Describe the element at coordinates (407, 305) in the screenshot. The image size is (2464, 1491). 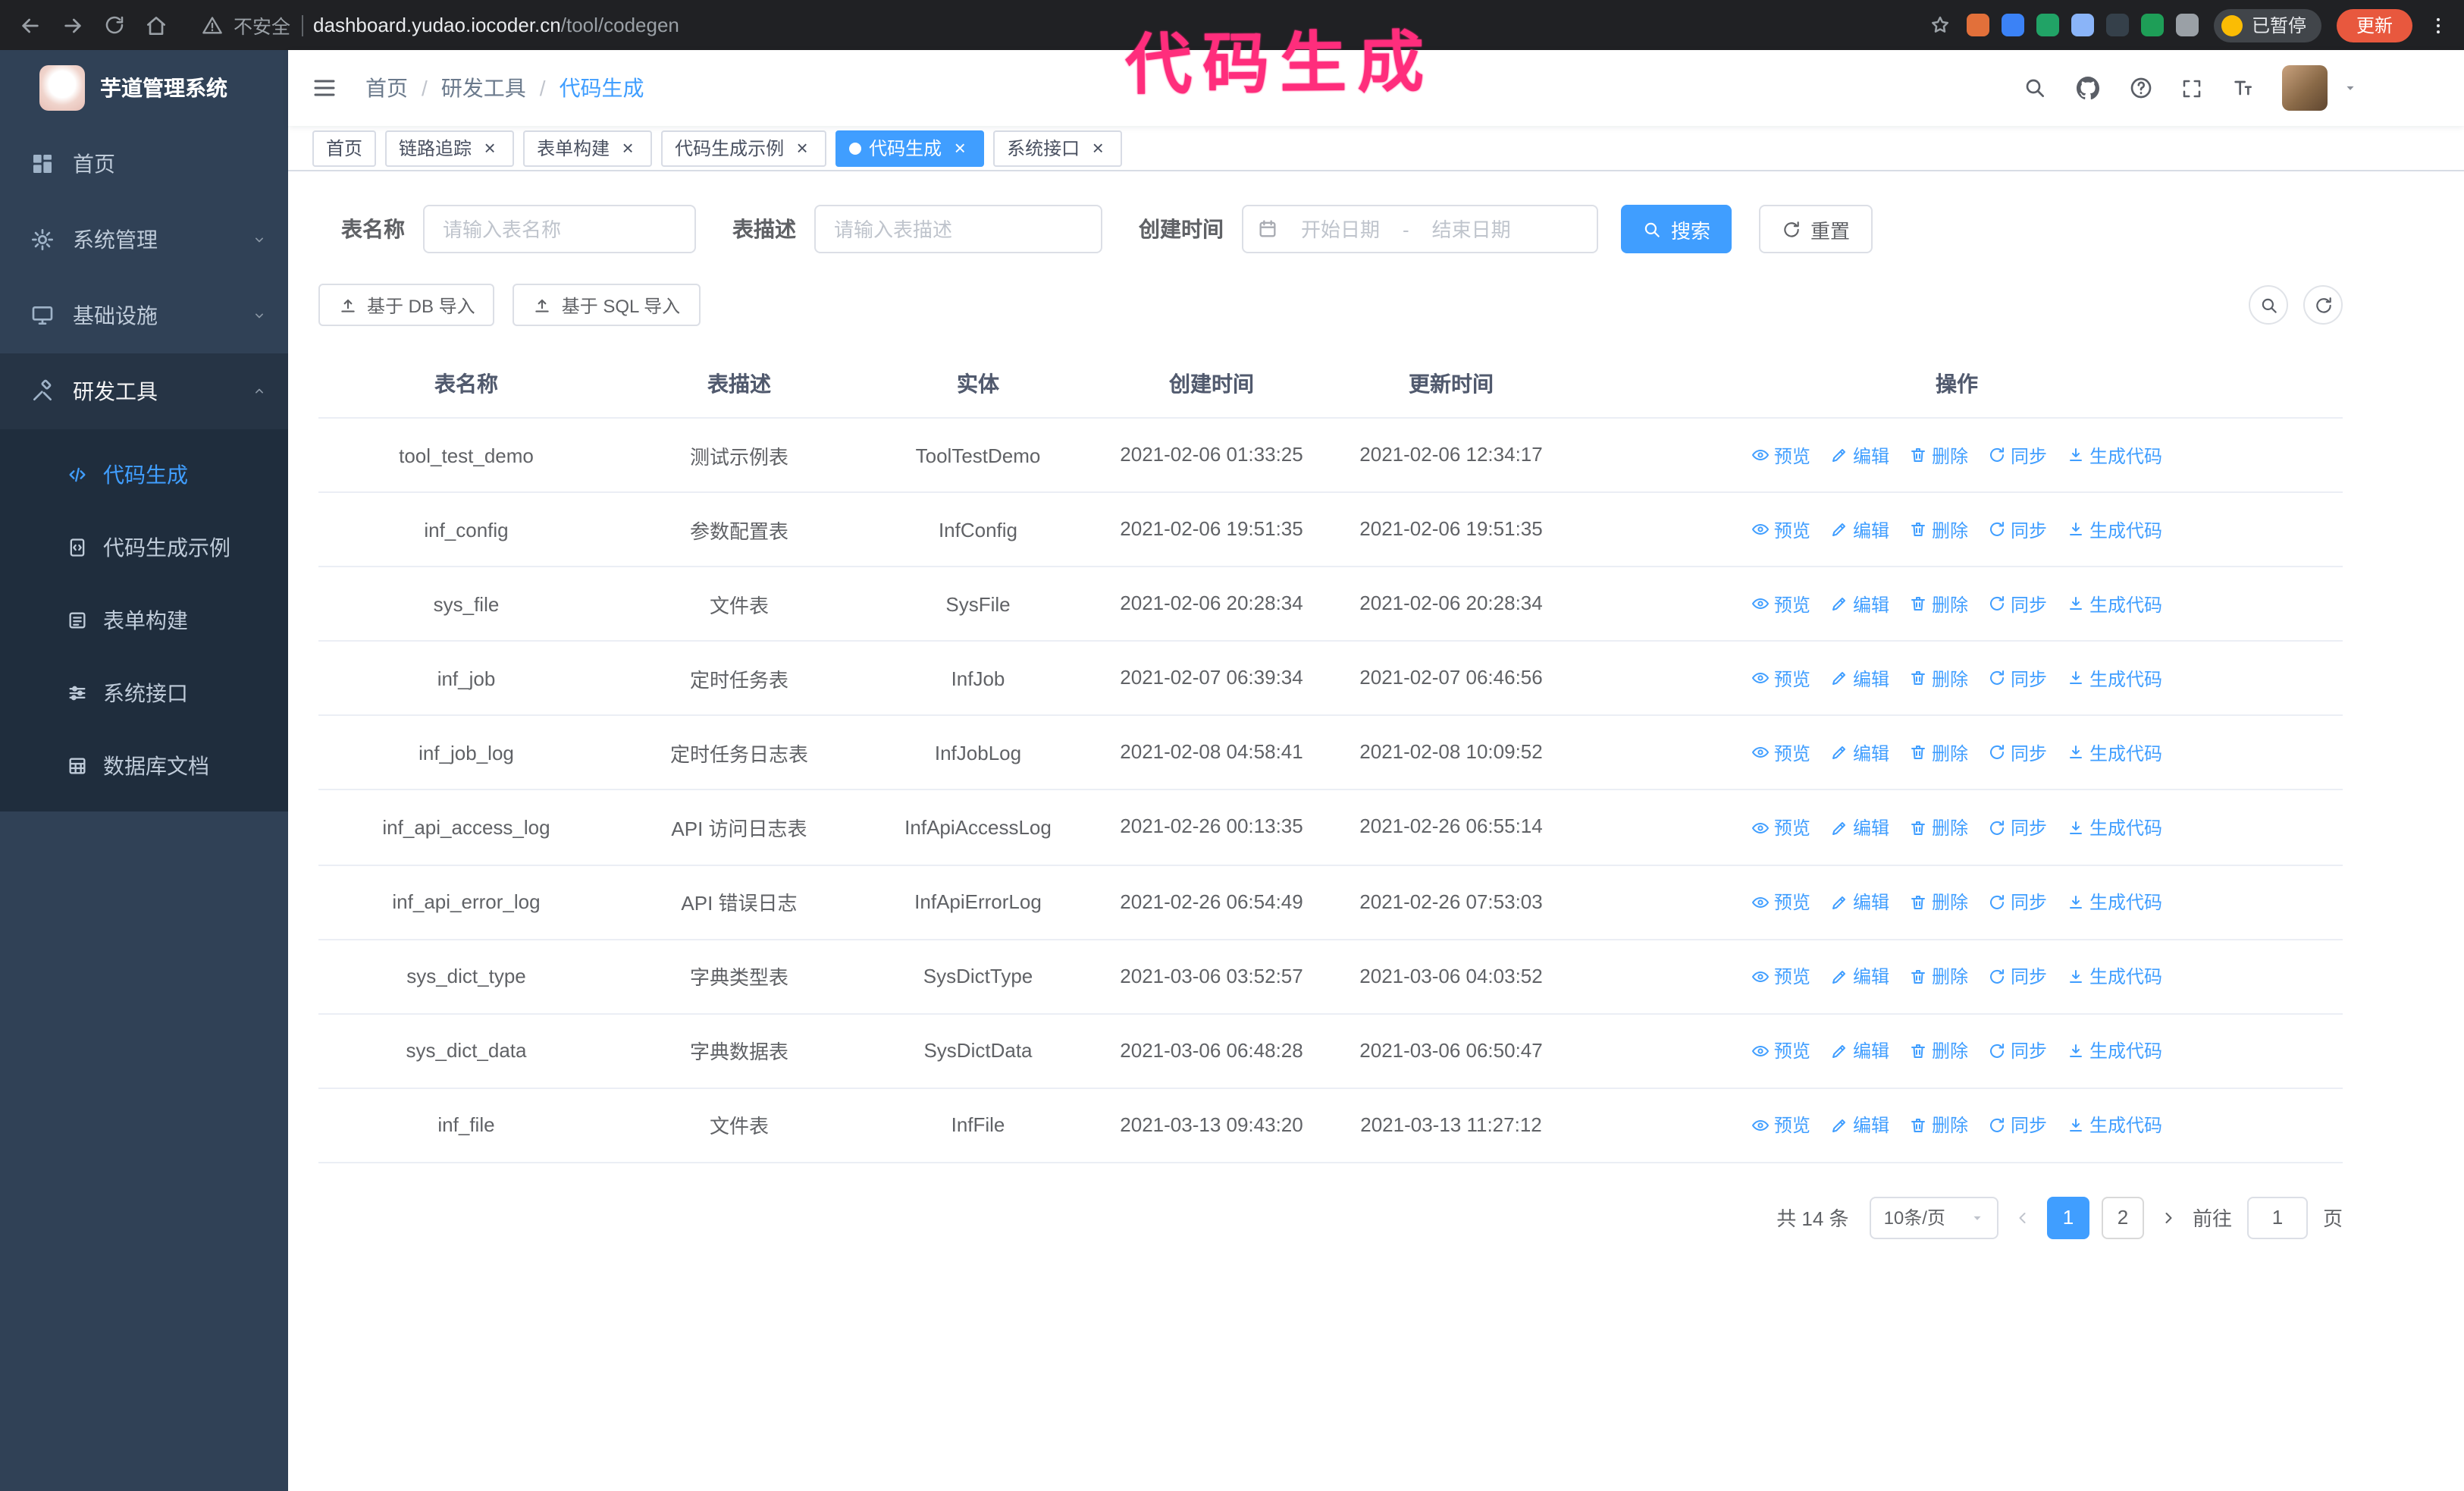
I see `import-db-button: 基于 DB 导入` at that location.